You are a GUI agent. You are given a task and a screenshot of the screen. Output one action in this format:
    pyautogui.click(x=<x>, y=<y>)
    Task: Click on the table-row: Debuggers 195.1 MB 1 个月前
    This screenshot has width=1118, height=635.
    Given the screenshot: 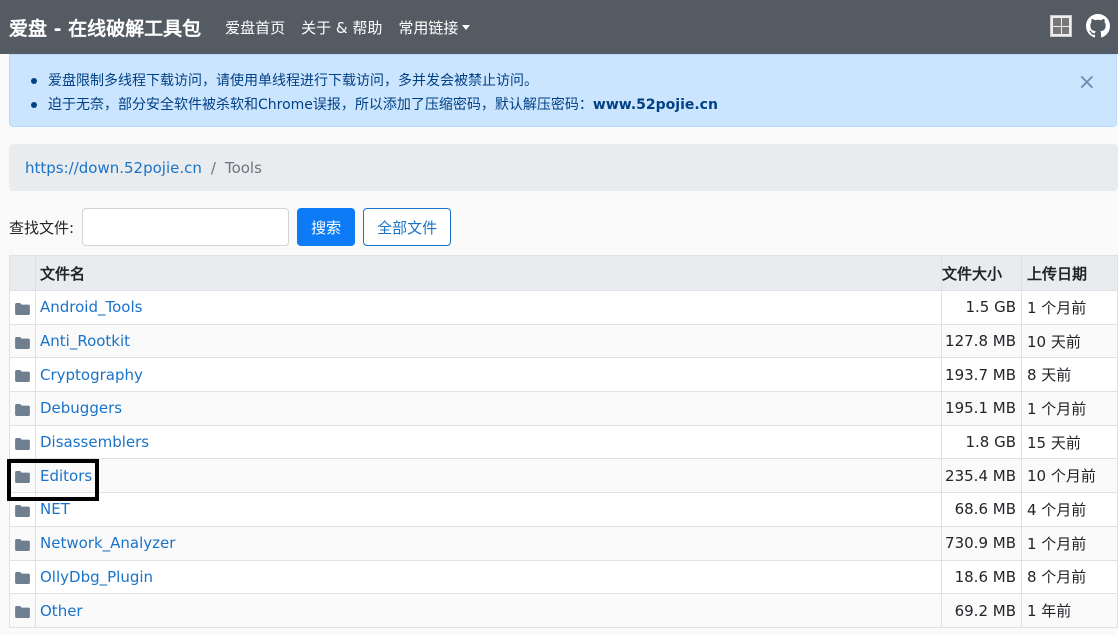 What is the action you would take?
    pyautogui.click(x=563, y=408)
    